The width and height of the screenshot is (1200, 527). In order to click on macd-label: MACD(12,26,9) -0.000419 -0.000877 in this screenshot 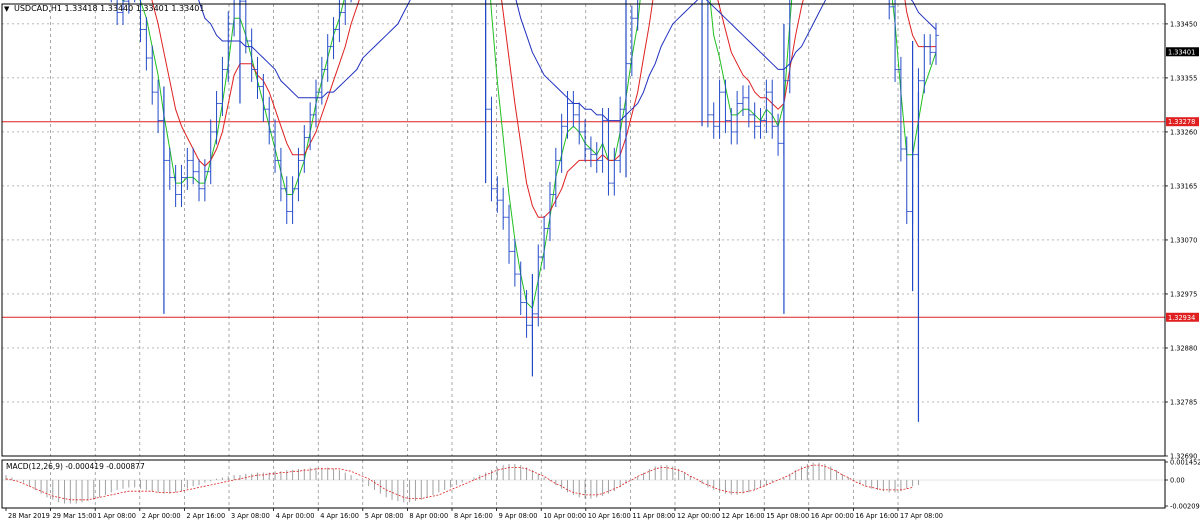, I will do `click(75, 466)`.